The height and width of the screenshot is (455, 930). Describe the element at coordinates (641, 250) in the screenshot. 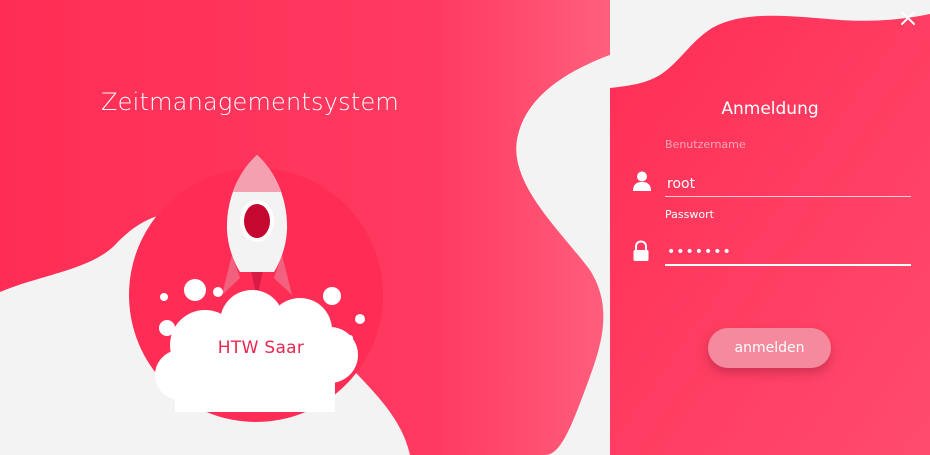

I see `lock-icon` at that location.